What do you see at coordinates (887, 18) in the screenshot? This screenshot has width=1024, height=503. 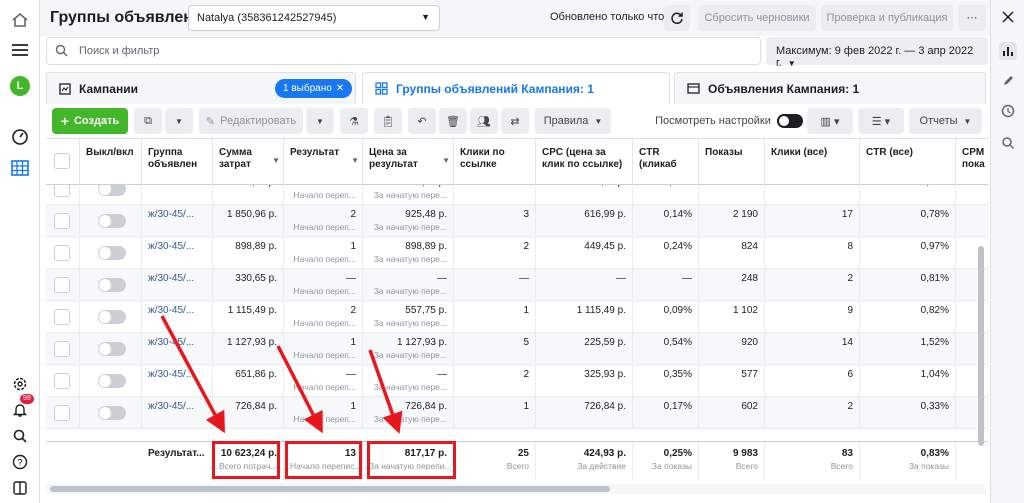 I see `review-publish-button: Проверка и публикация` at bounding box center [887, 18].